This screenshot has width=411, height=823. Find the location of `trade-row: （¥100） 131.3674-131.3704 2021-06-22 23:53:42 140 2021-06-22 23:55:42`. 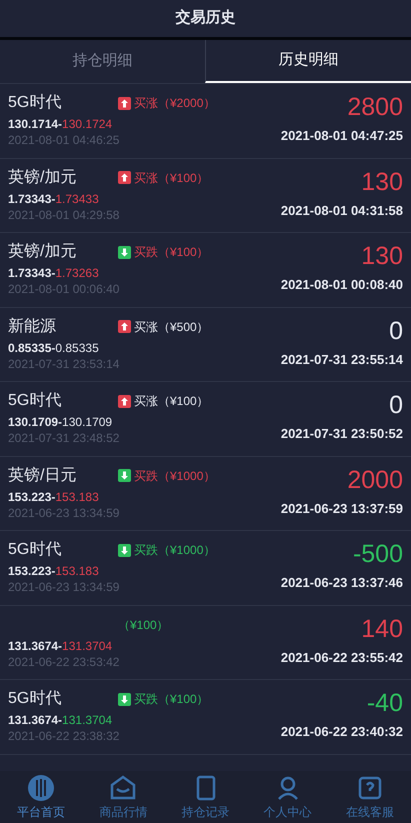

trade-row: （¥100） 131.3674-131.3704 2021-06-22 23:53:42 140 2021-06-22 23:55:42 is located at coordinates (205, 643).